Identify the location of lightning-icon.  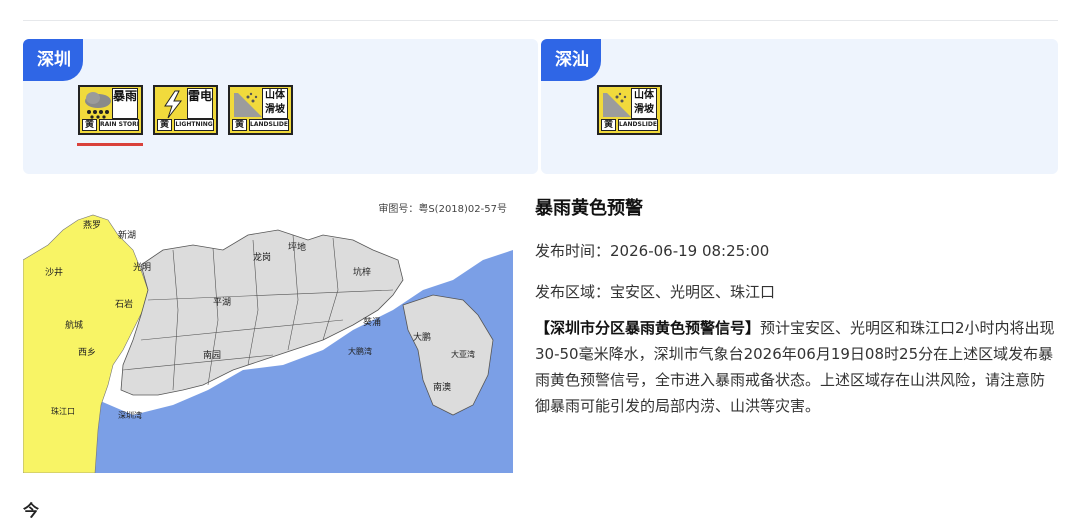
(173, 104).